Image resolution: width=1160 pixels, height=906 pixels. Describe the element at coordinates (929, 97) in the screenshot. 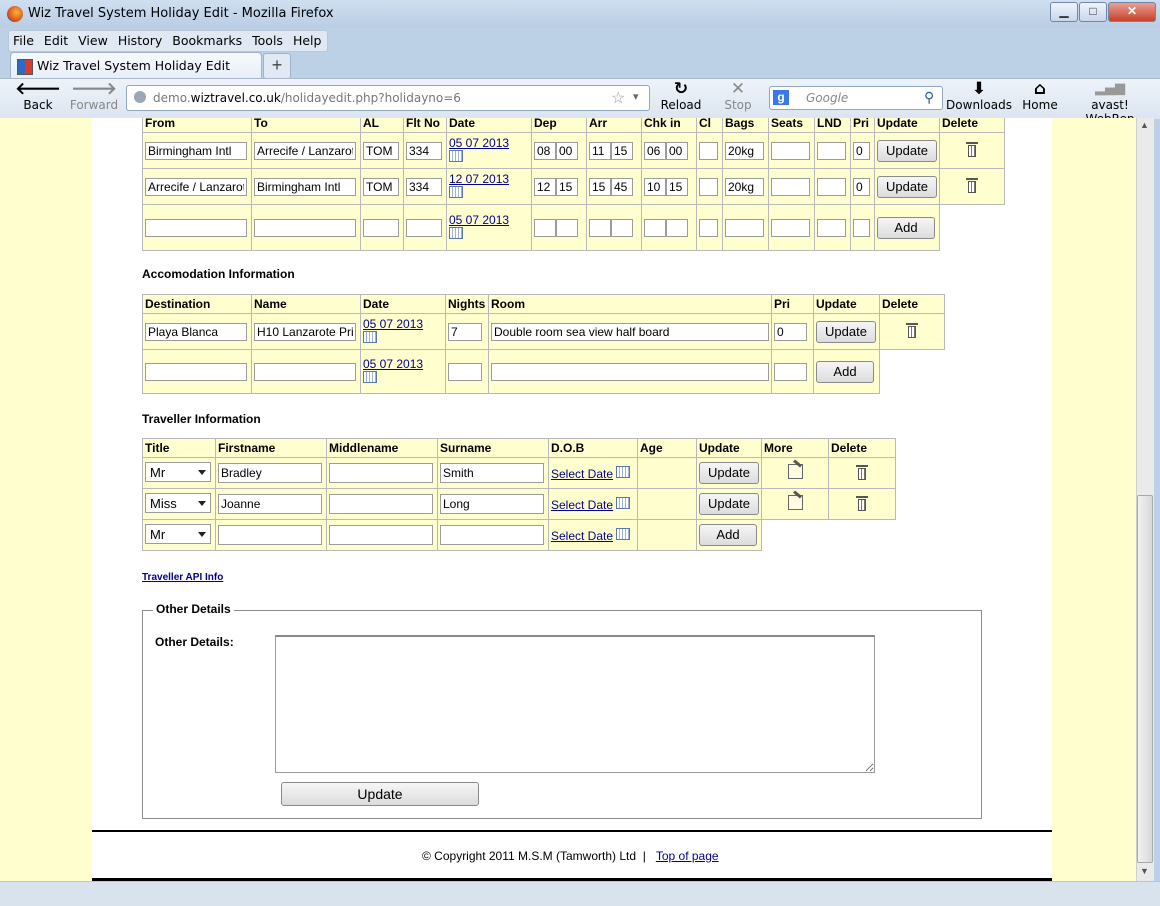

I see `search-icon: ⚲` at that location.